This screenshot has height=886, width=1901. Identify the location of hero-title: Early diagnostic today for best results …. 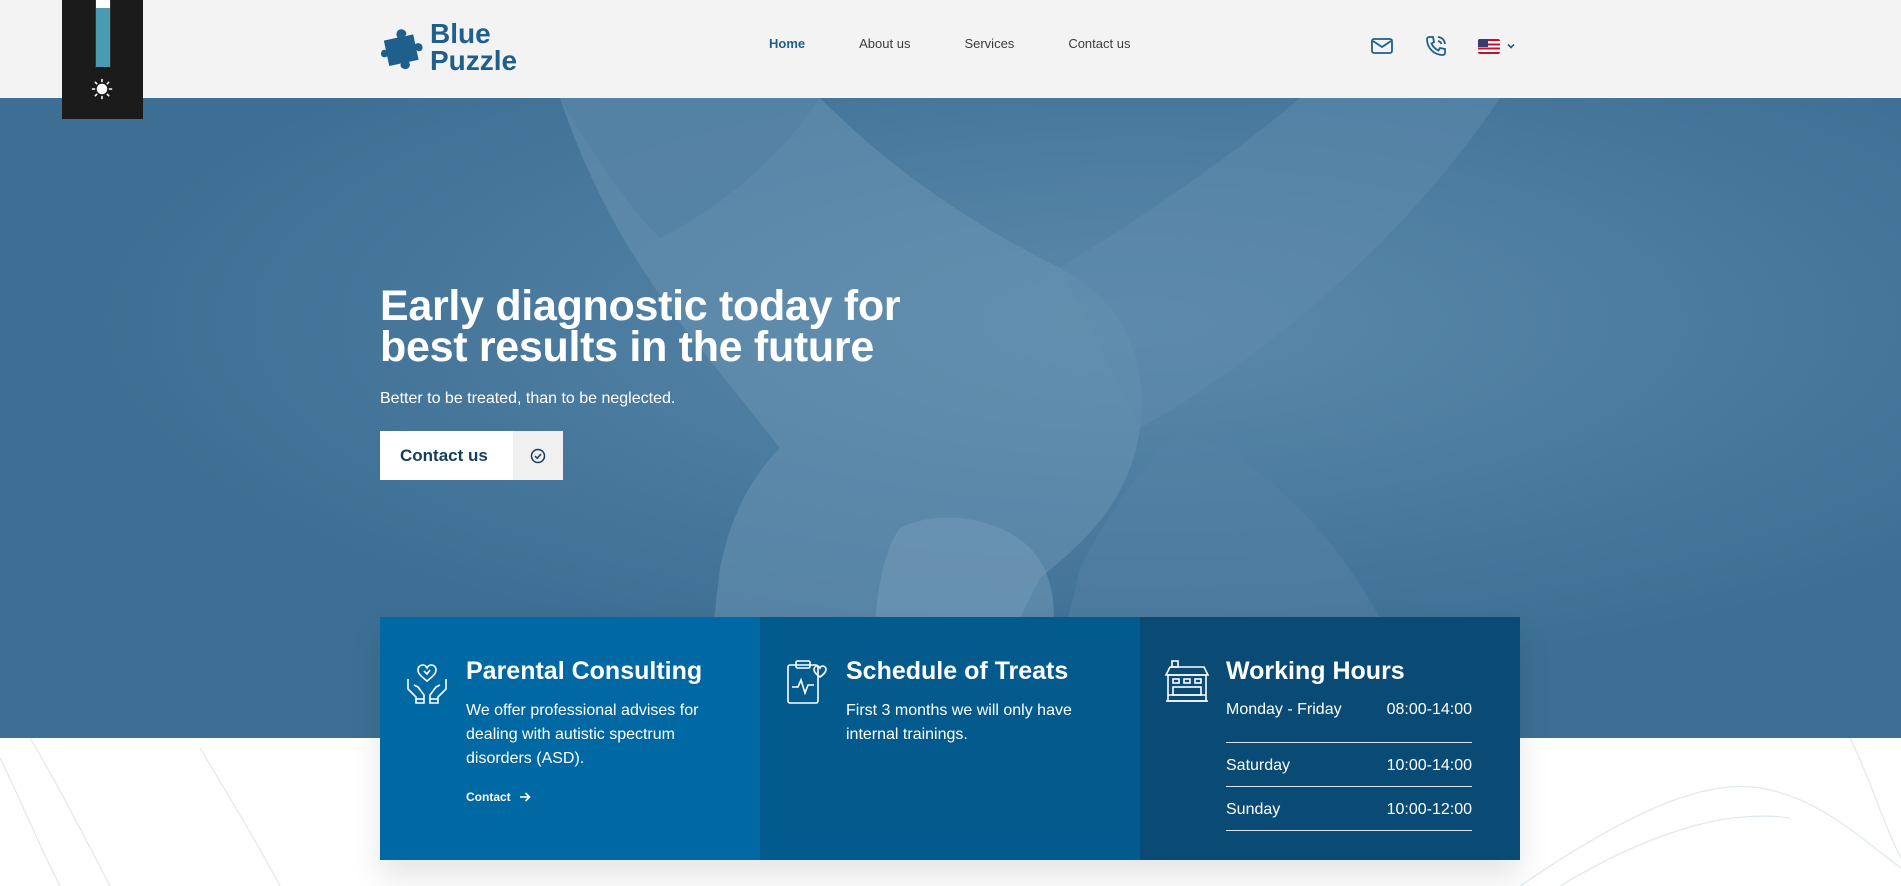
(640, 326).